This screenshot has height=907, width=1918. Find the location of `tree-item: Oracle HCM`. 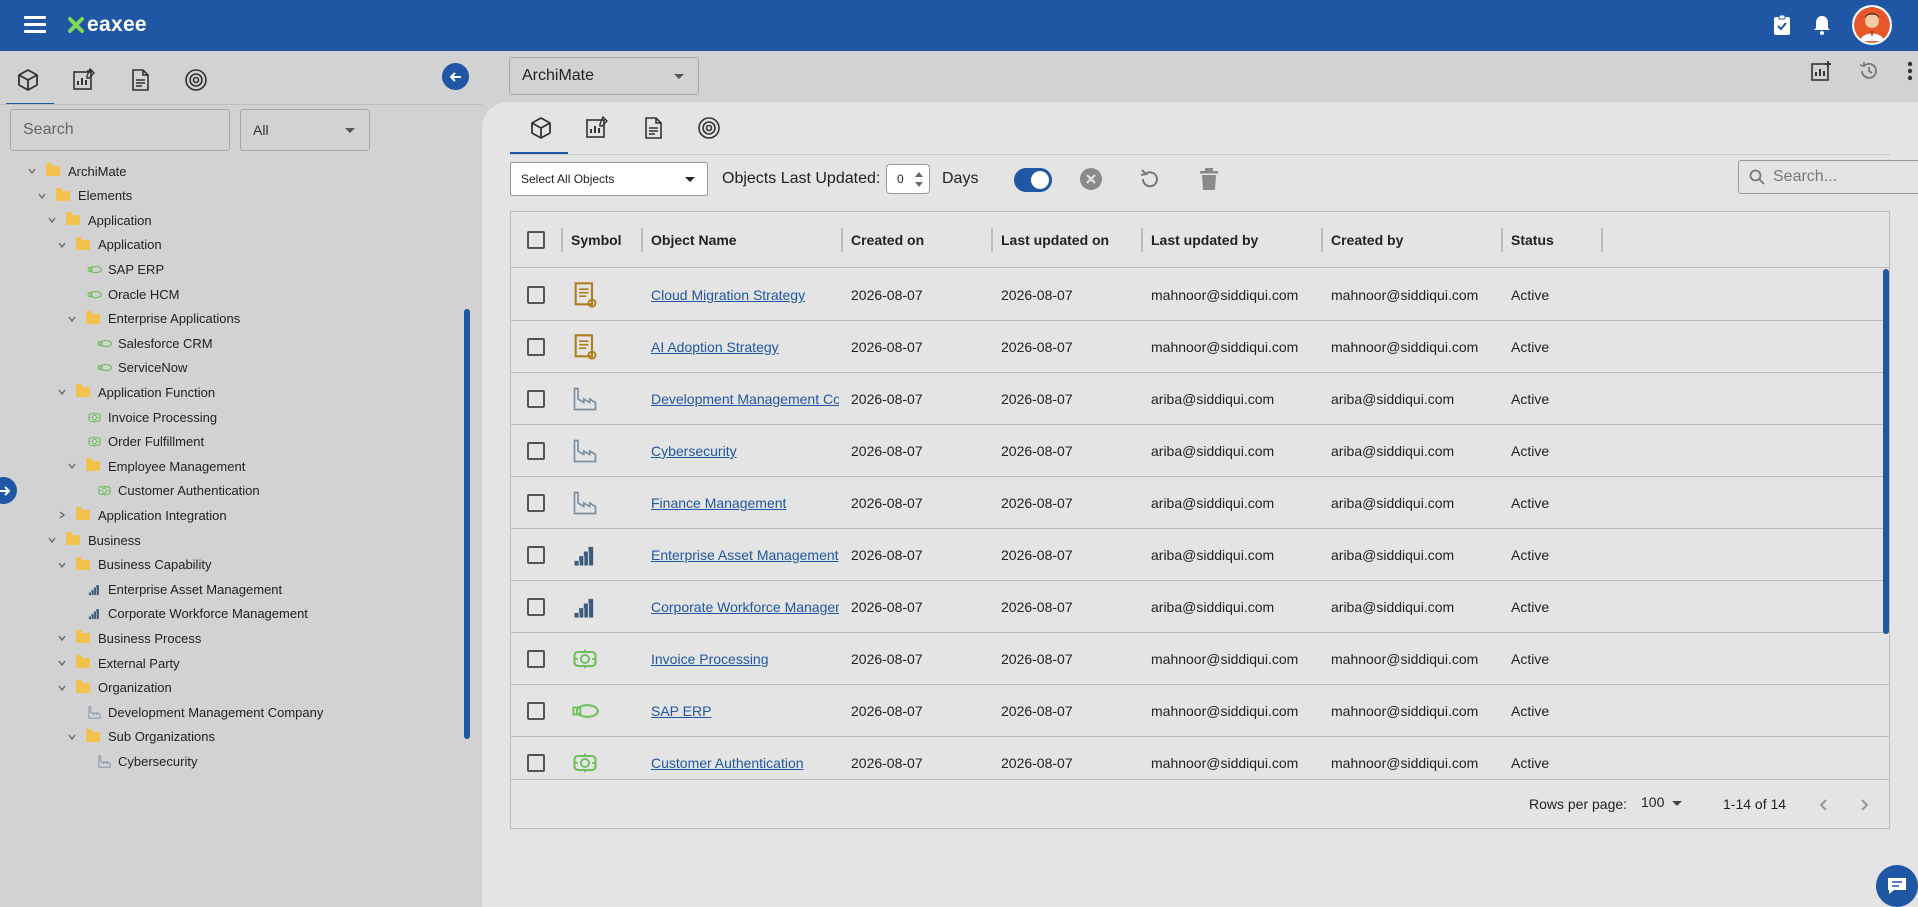

tree-item: Oracle HCM is located at coordinates (123, 294).